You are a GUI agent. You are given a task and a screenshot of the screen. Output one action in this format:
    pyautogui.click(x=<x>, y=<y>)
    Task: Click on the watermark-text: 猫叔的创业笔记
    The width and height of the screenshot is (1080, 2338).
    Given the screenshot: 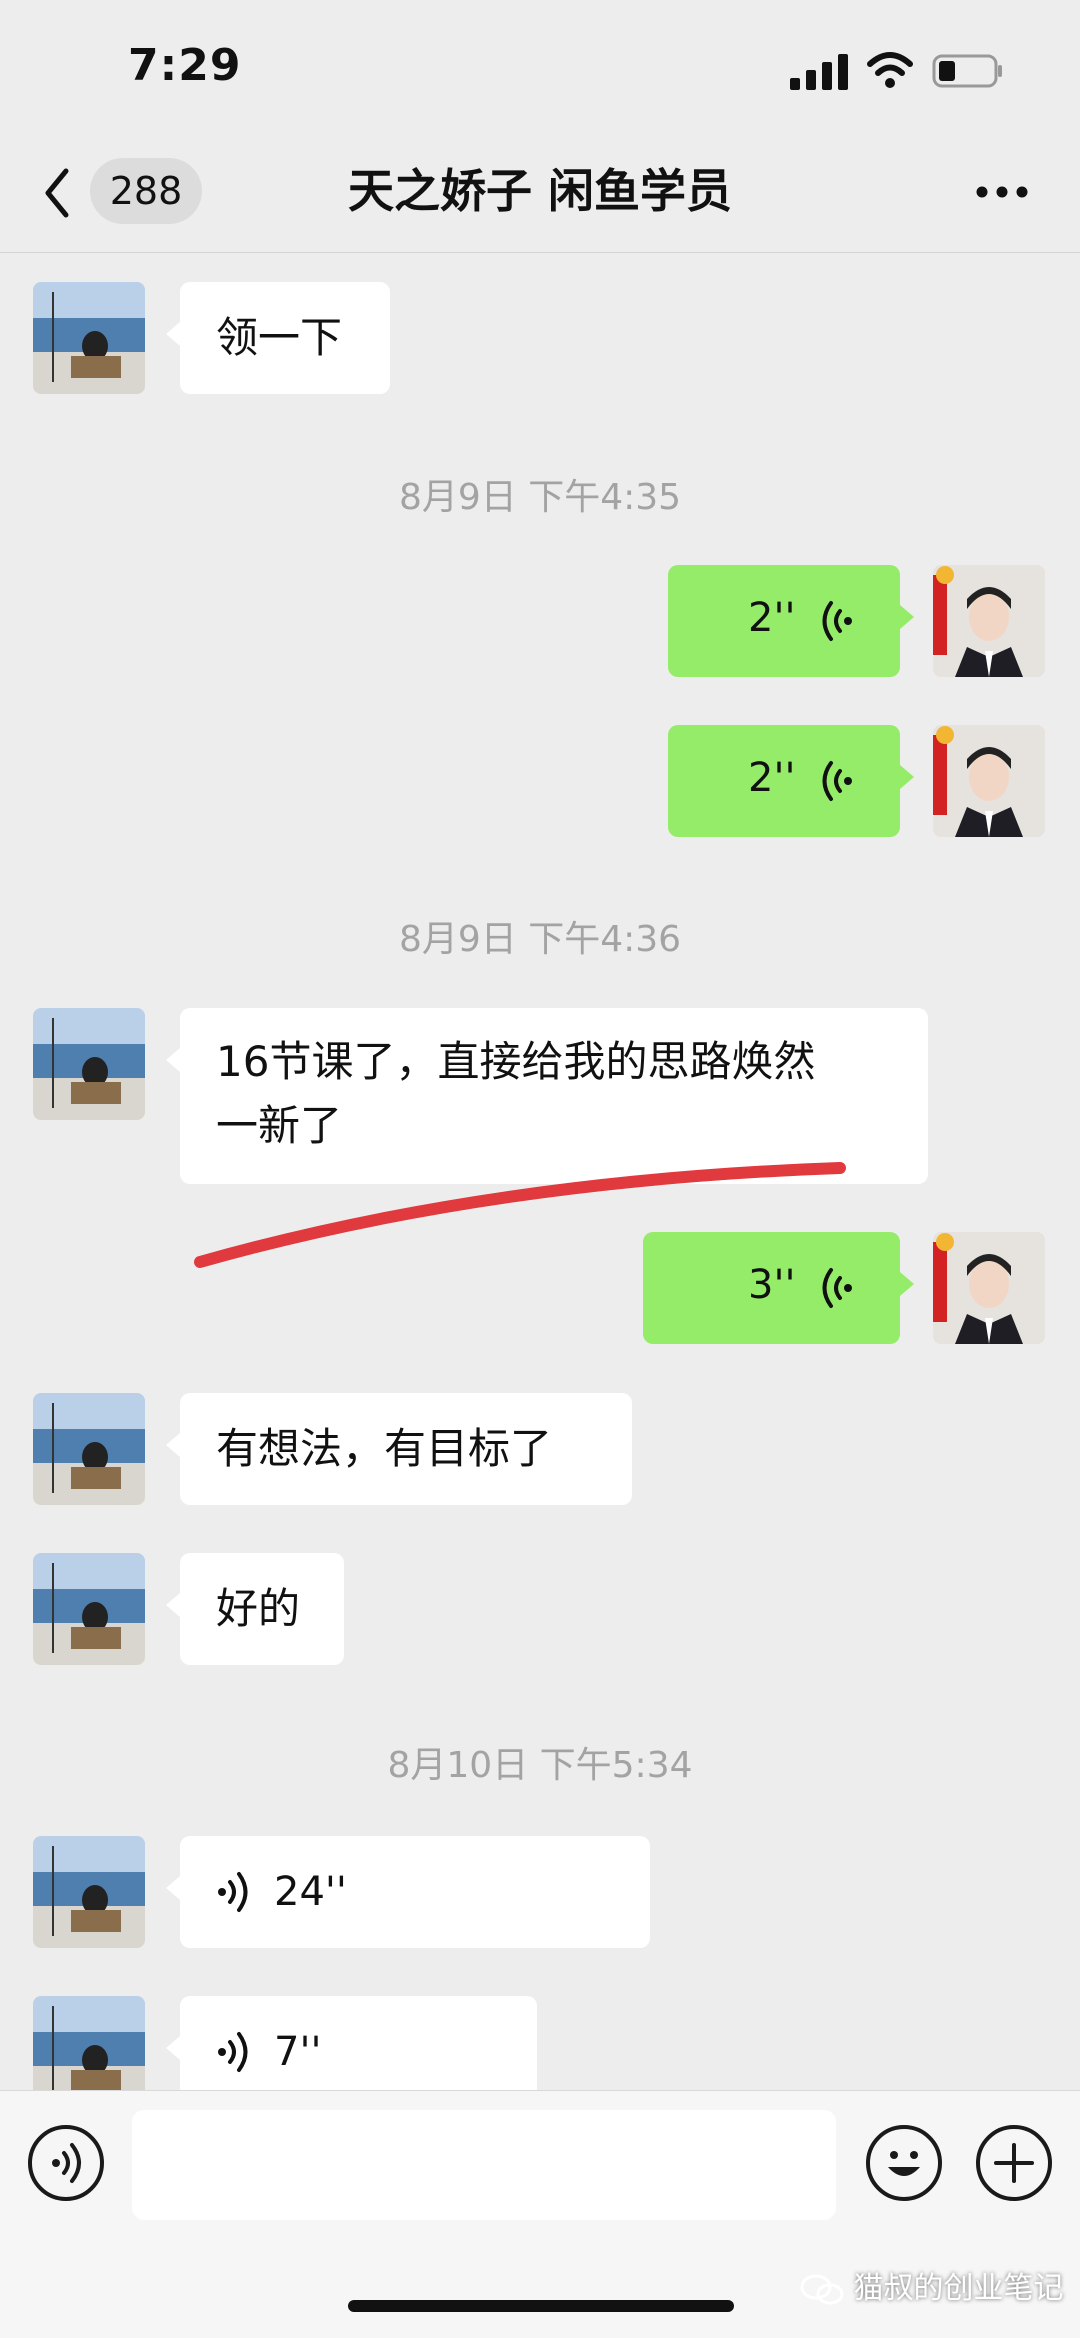 What is the action you would take?
    pyautogui.click(x=958, y=2288)
    